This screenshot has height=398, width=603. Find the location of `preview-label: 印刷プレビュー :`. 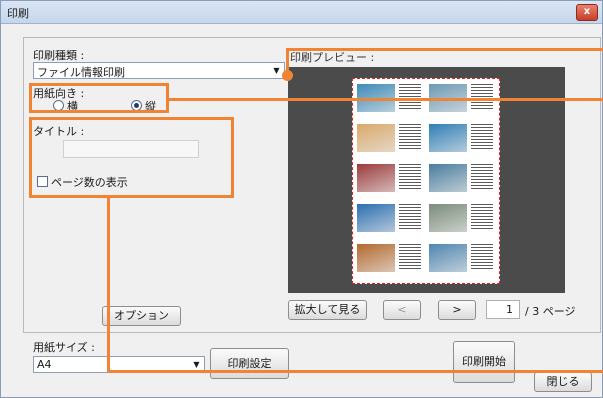

preview-label: 印刷プレビュー : is located at coordinates (332, 57).